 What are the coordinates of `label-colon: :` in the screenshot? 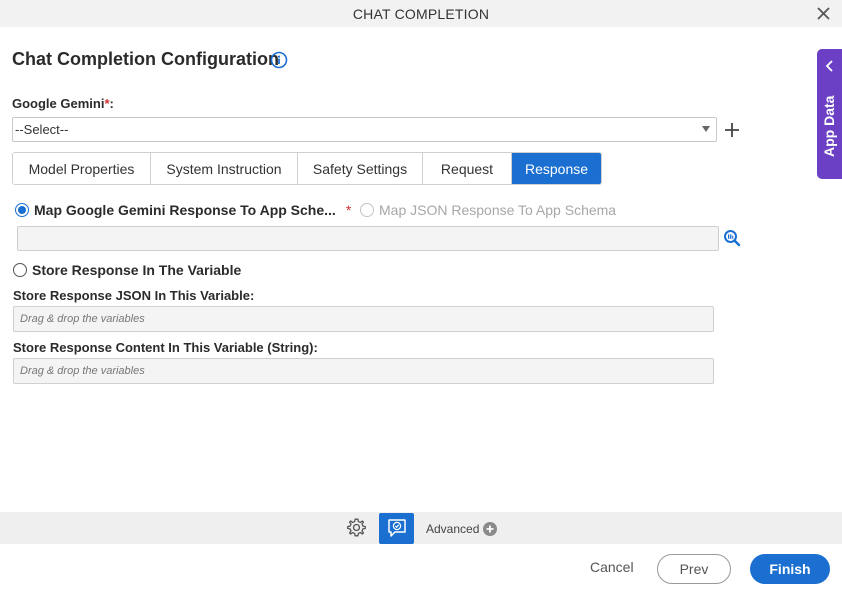 It's located at (111, 103).